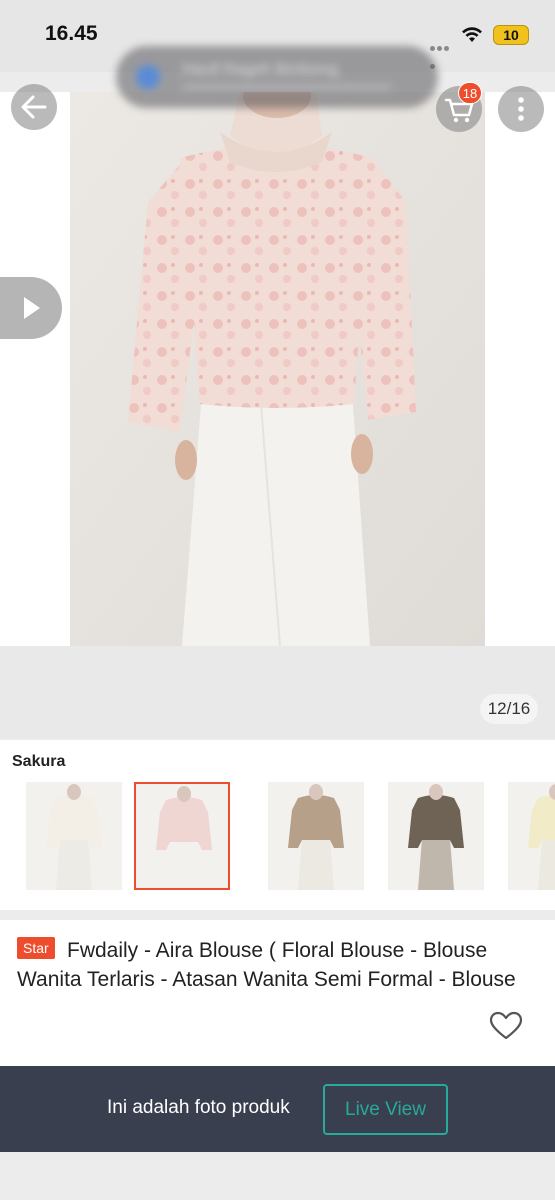  What do you see at coordinates (509, 709) in the screenshot?
I see `image-counter: 12/16` at bounding box center [509, 709].